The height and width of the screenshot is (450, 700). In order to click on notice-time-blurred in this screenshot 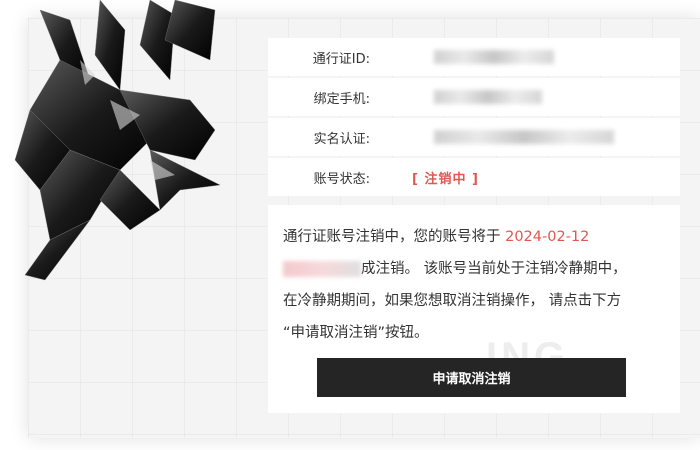, I will do `click(322, 269)`.